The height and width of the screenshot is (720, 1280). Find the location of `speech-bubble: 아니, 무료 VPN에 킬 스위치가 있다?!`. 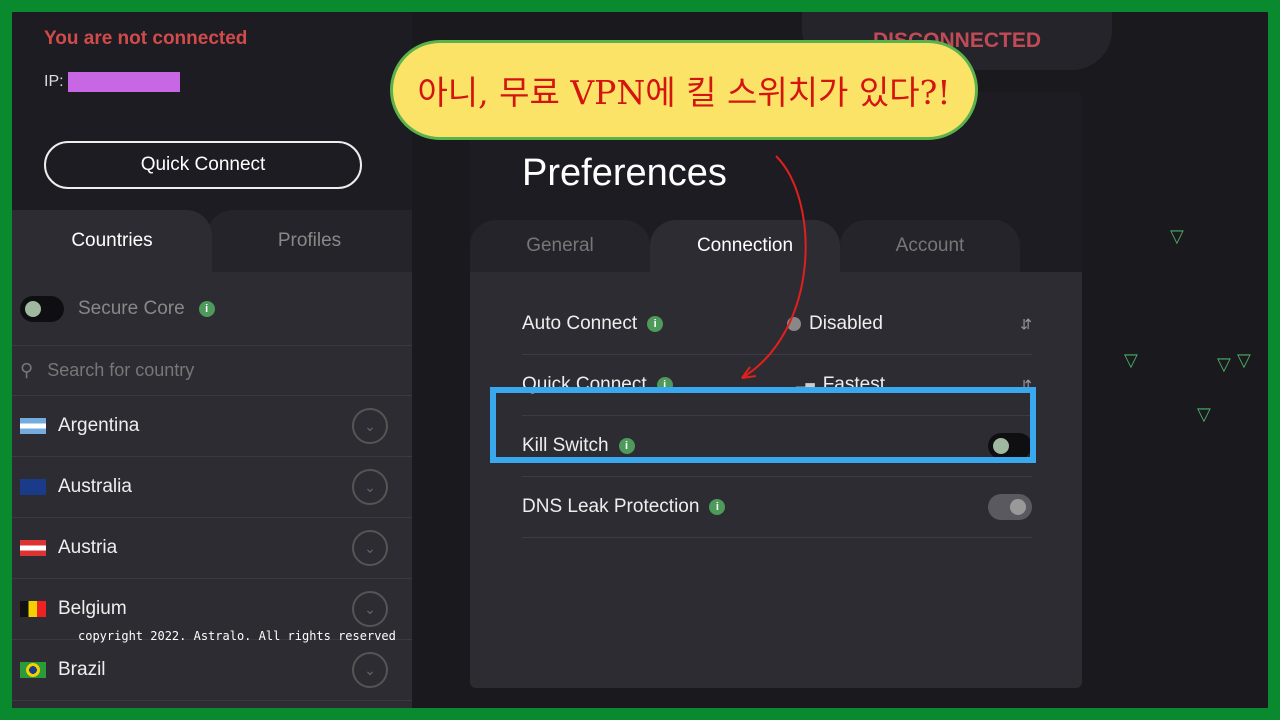

speech-bubble: 아니, 무료 VPN에 킬 스위치가 있다?! is located at coordinates (684, 90).